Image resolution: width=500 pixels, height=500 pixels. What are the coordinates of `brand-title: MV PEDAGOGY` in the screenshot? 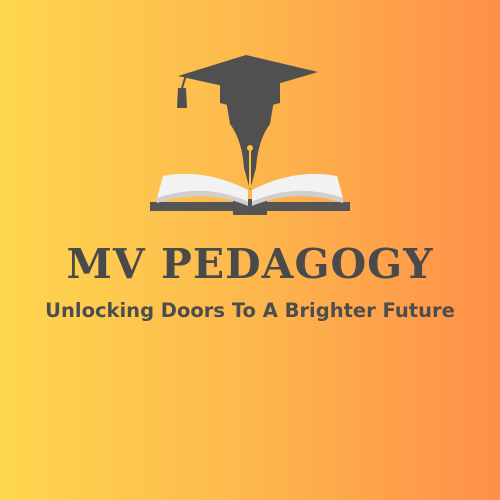 It's located at (250, 264).